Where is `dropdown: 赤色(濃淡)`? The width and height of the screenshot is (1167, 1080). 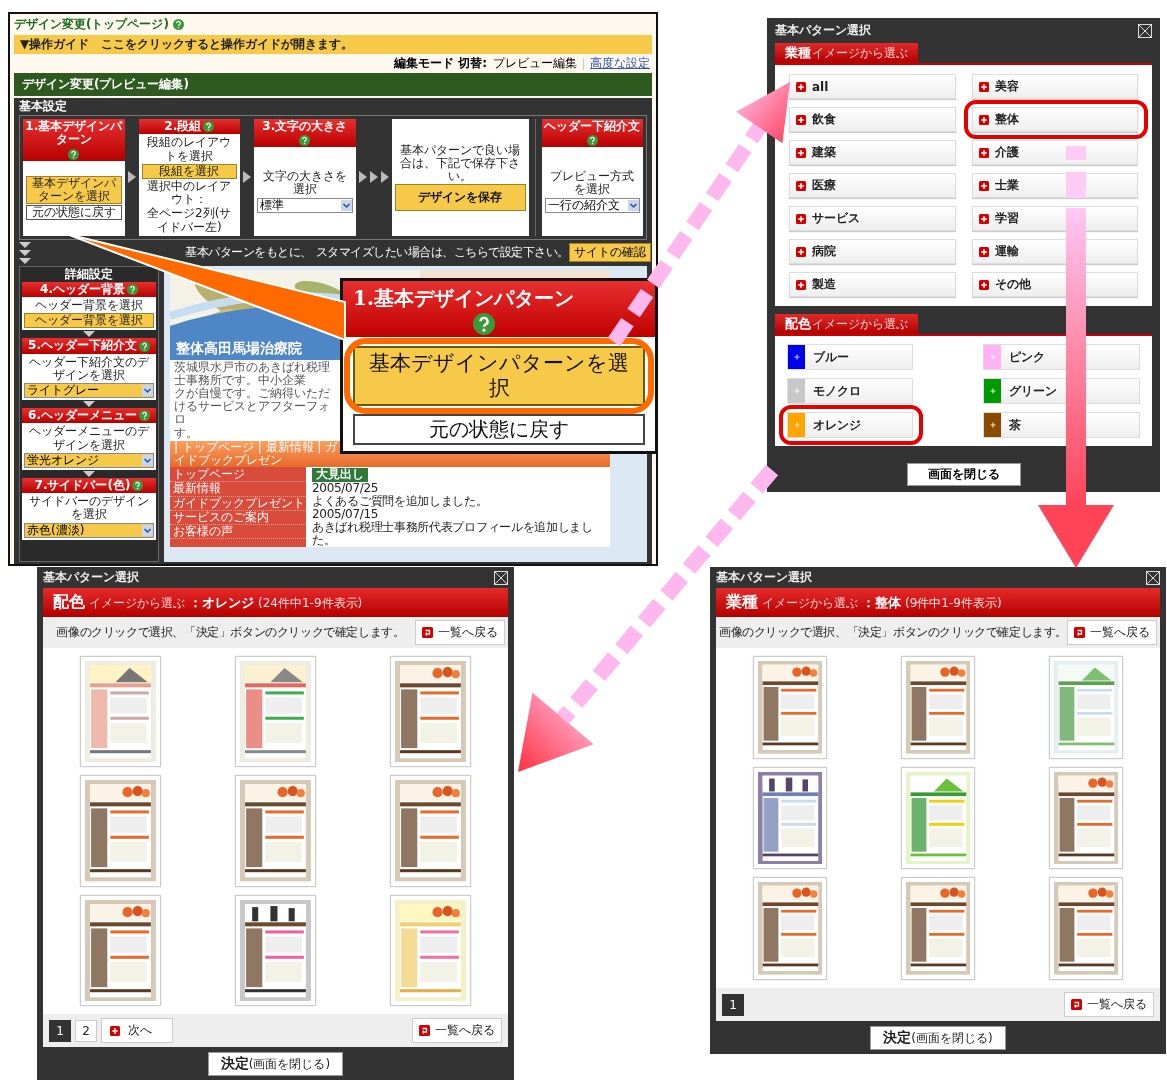 dropdown: 赤色(濃淡) is located at coordinates (89, 530).